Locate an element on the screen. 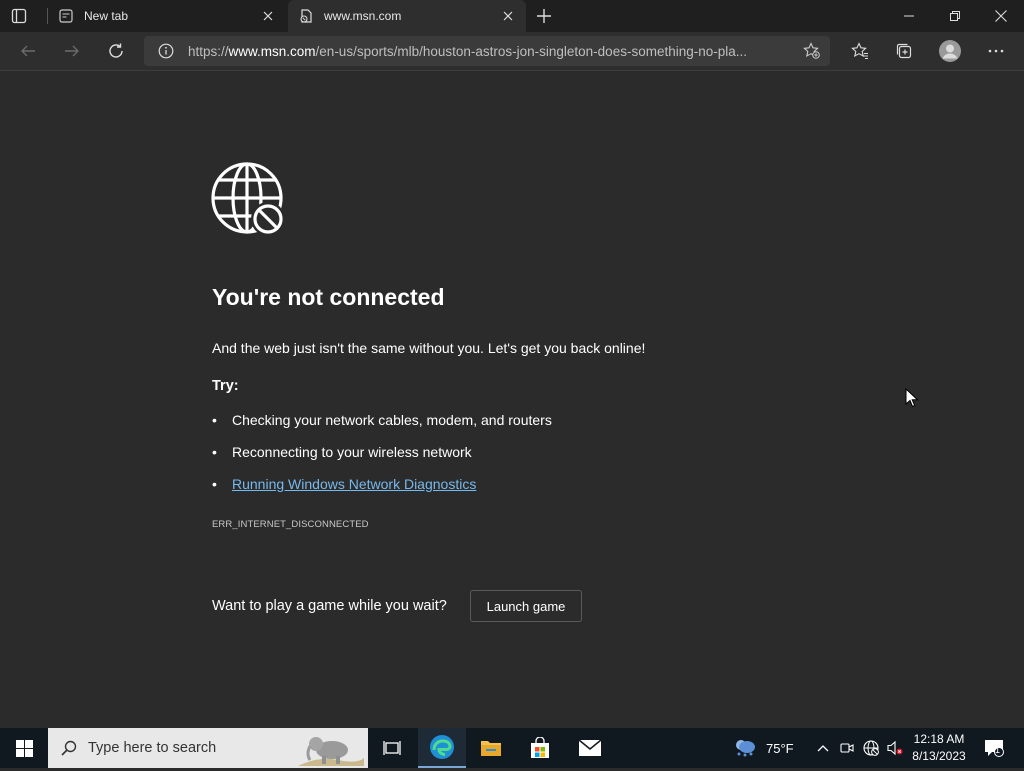  forward-arrow-icon is located at coordinates (72, 51).